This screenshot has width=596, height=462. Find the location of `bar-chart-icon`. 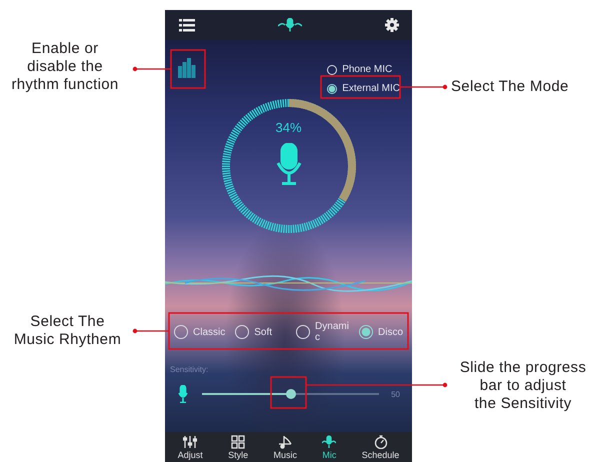

bar-chart-icon is located at coordinates (187, 68).